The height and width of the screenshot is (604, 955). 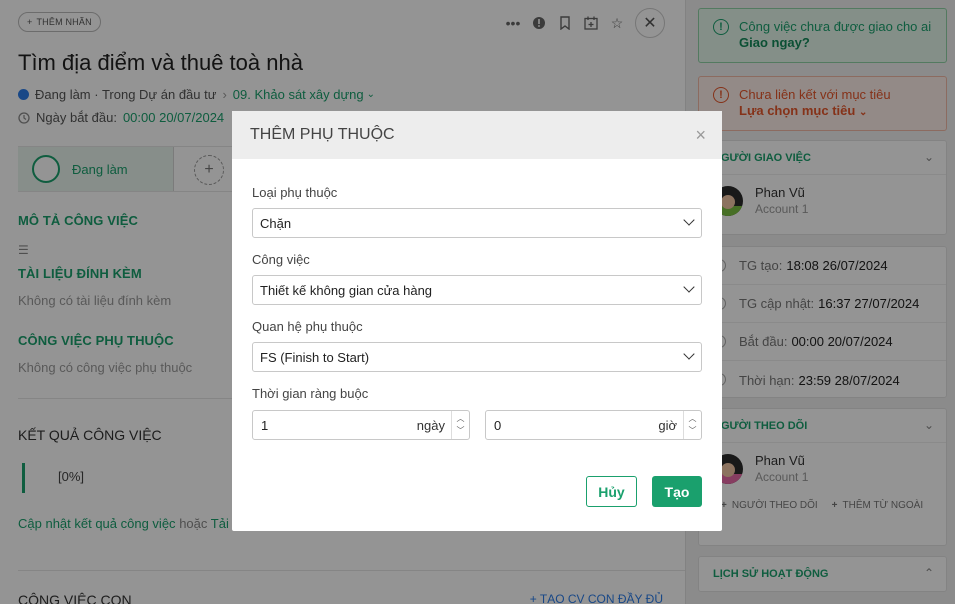 I want to click on dialog-title: THÊM PHỤ THUỘC, so click(x=322, y=134).